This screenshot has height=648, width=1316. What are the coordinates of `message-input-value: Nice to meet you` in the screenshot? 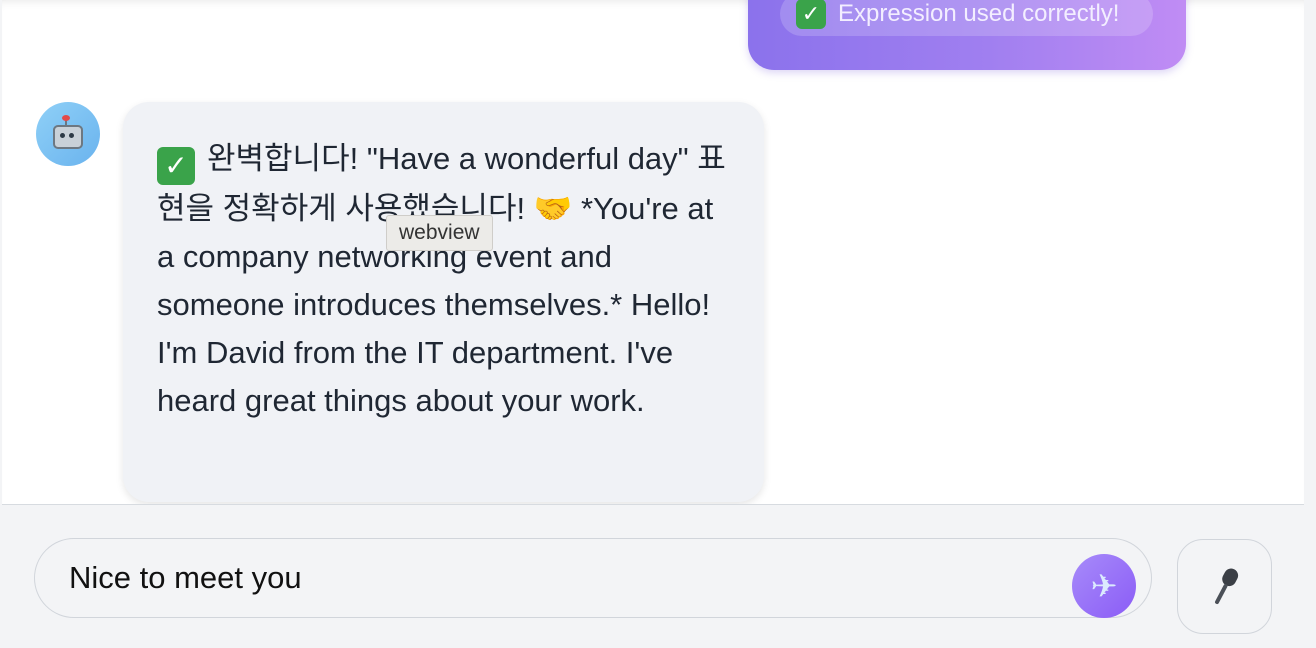 It's located at (185, 577).